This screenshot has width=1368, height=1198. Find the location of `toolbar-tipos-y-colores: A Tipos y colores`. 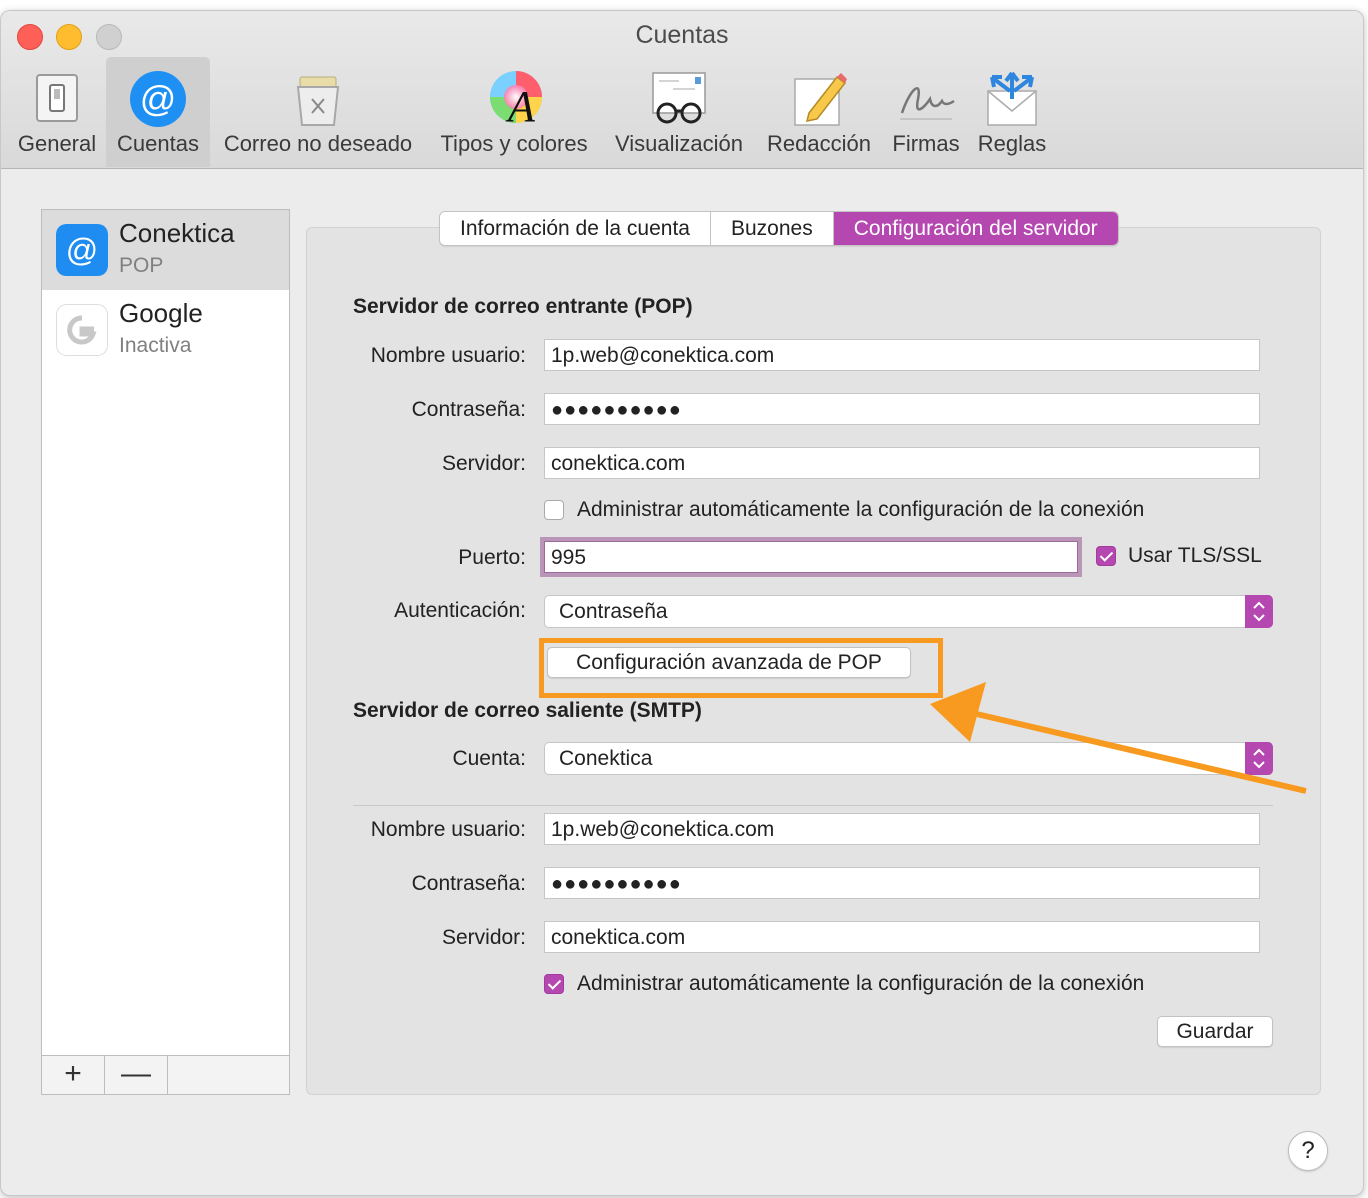

toolbar-tipos-y-colores: A Tipos y colores is located at coordinates (514, 112).